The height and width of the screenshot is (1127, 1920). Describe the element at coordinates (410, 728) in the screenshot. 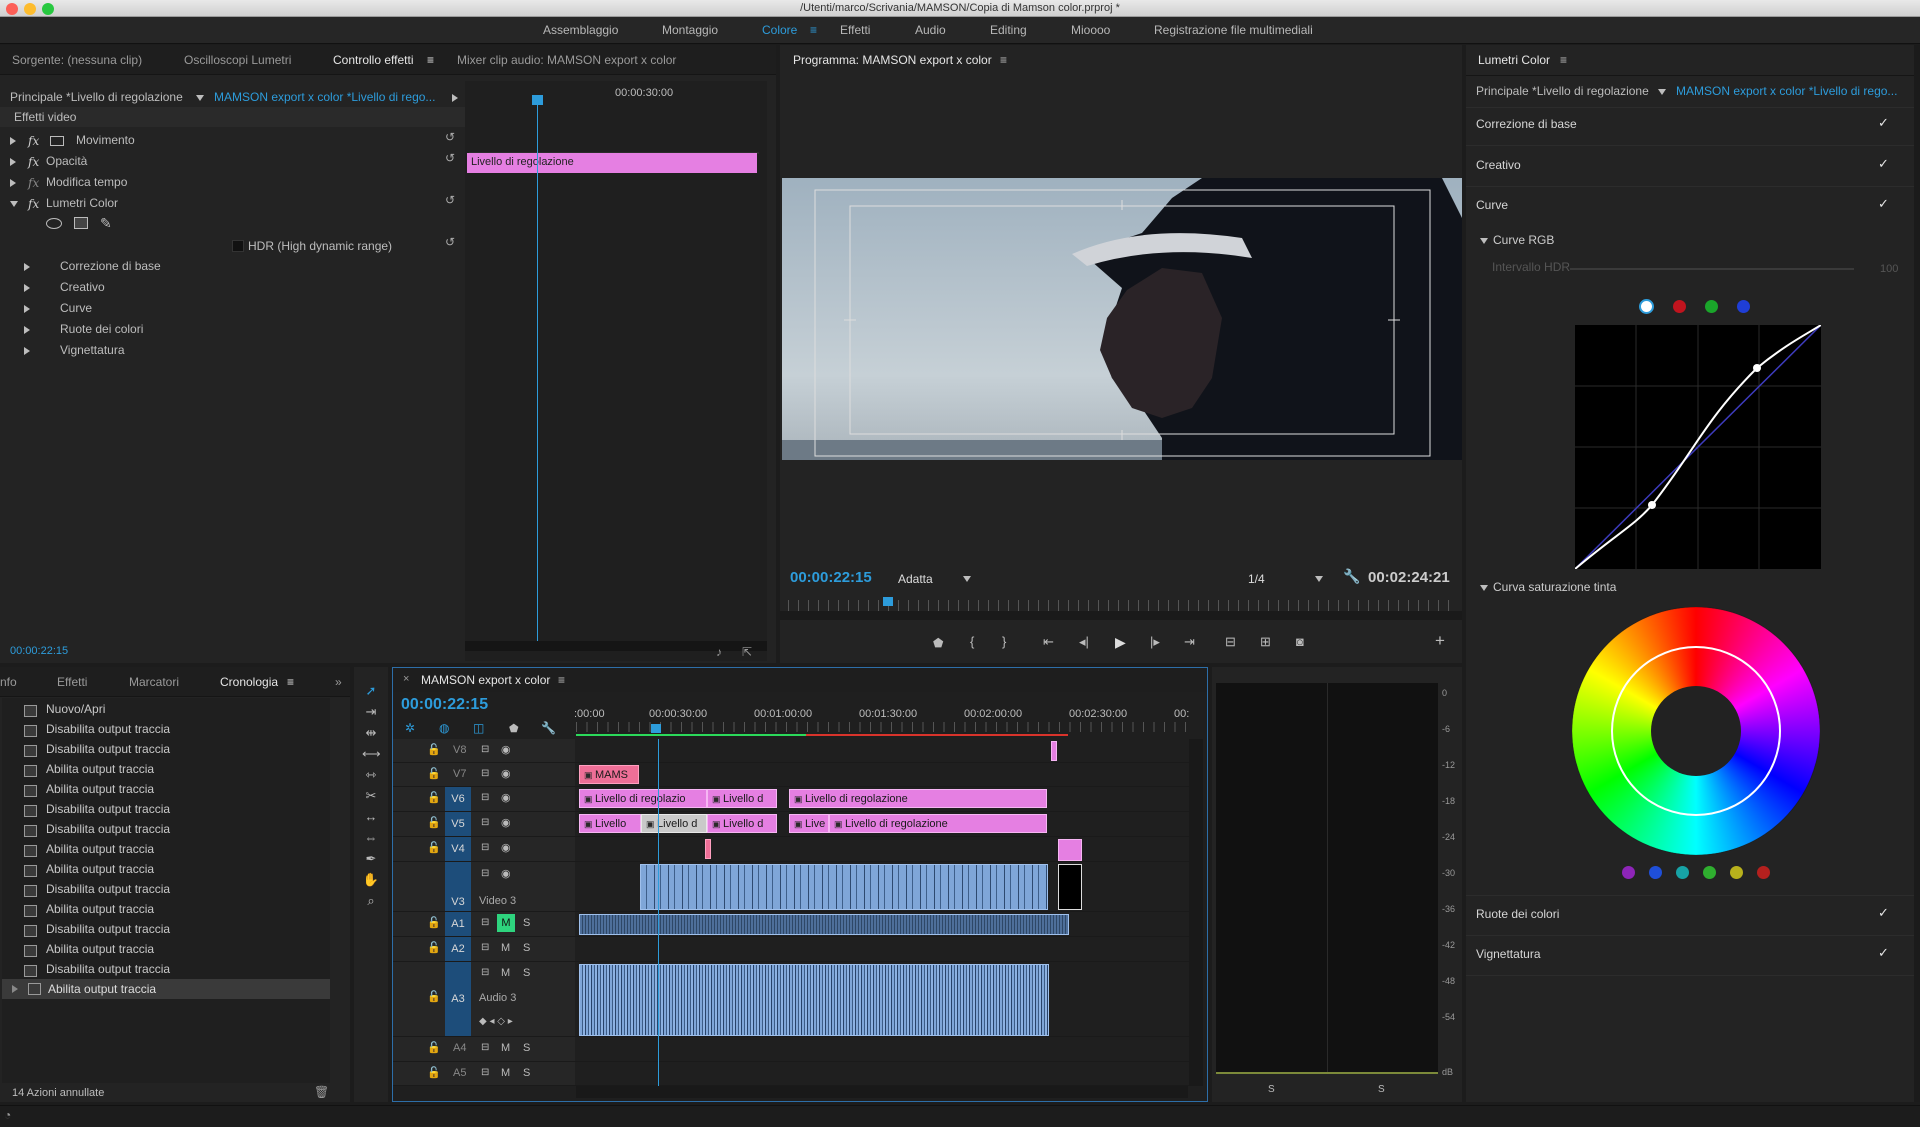

I see `snap-icon: ✲` at that location.